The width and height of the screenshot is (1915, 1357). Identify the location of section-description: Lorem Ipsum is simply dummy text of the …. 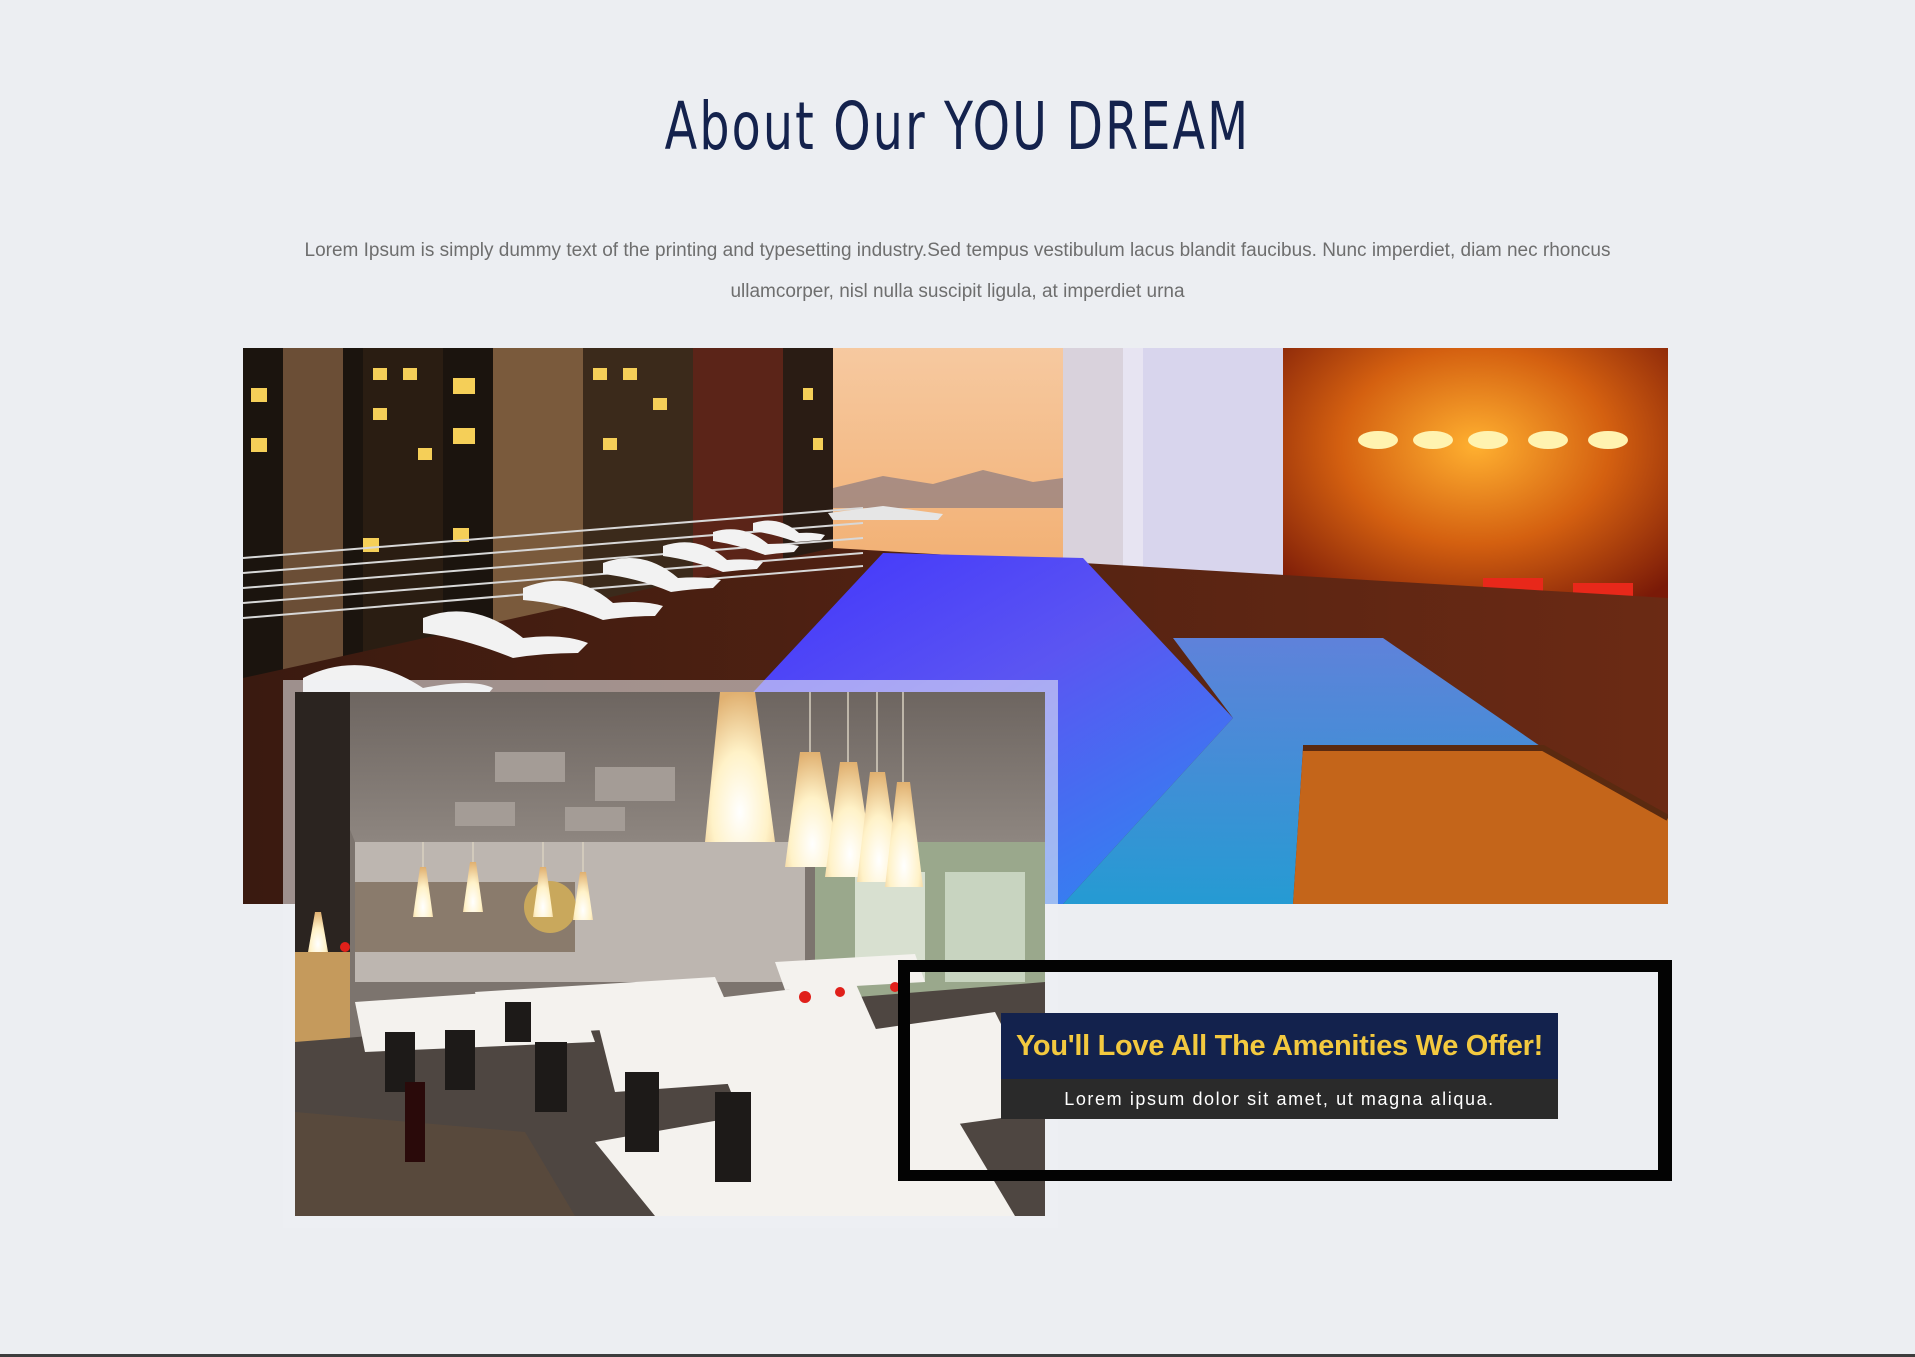
(957, 271).